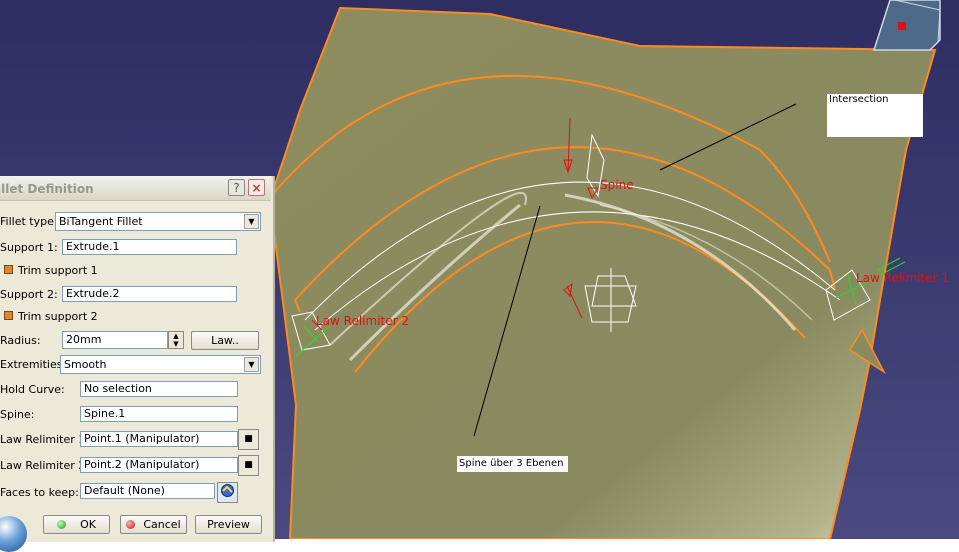 This screenshot has height=552, width=959. I want to click on trim-support1-label: Trim support 1, so click(58, 270).